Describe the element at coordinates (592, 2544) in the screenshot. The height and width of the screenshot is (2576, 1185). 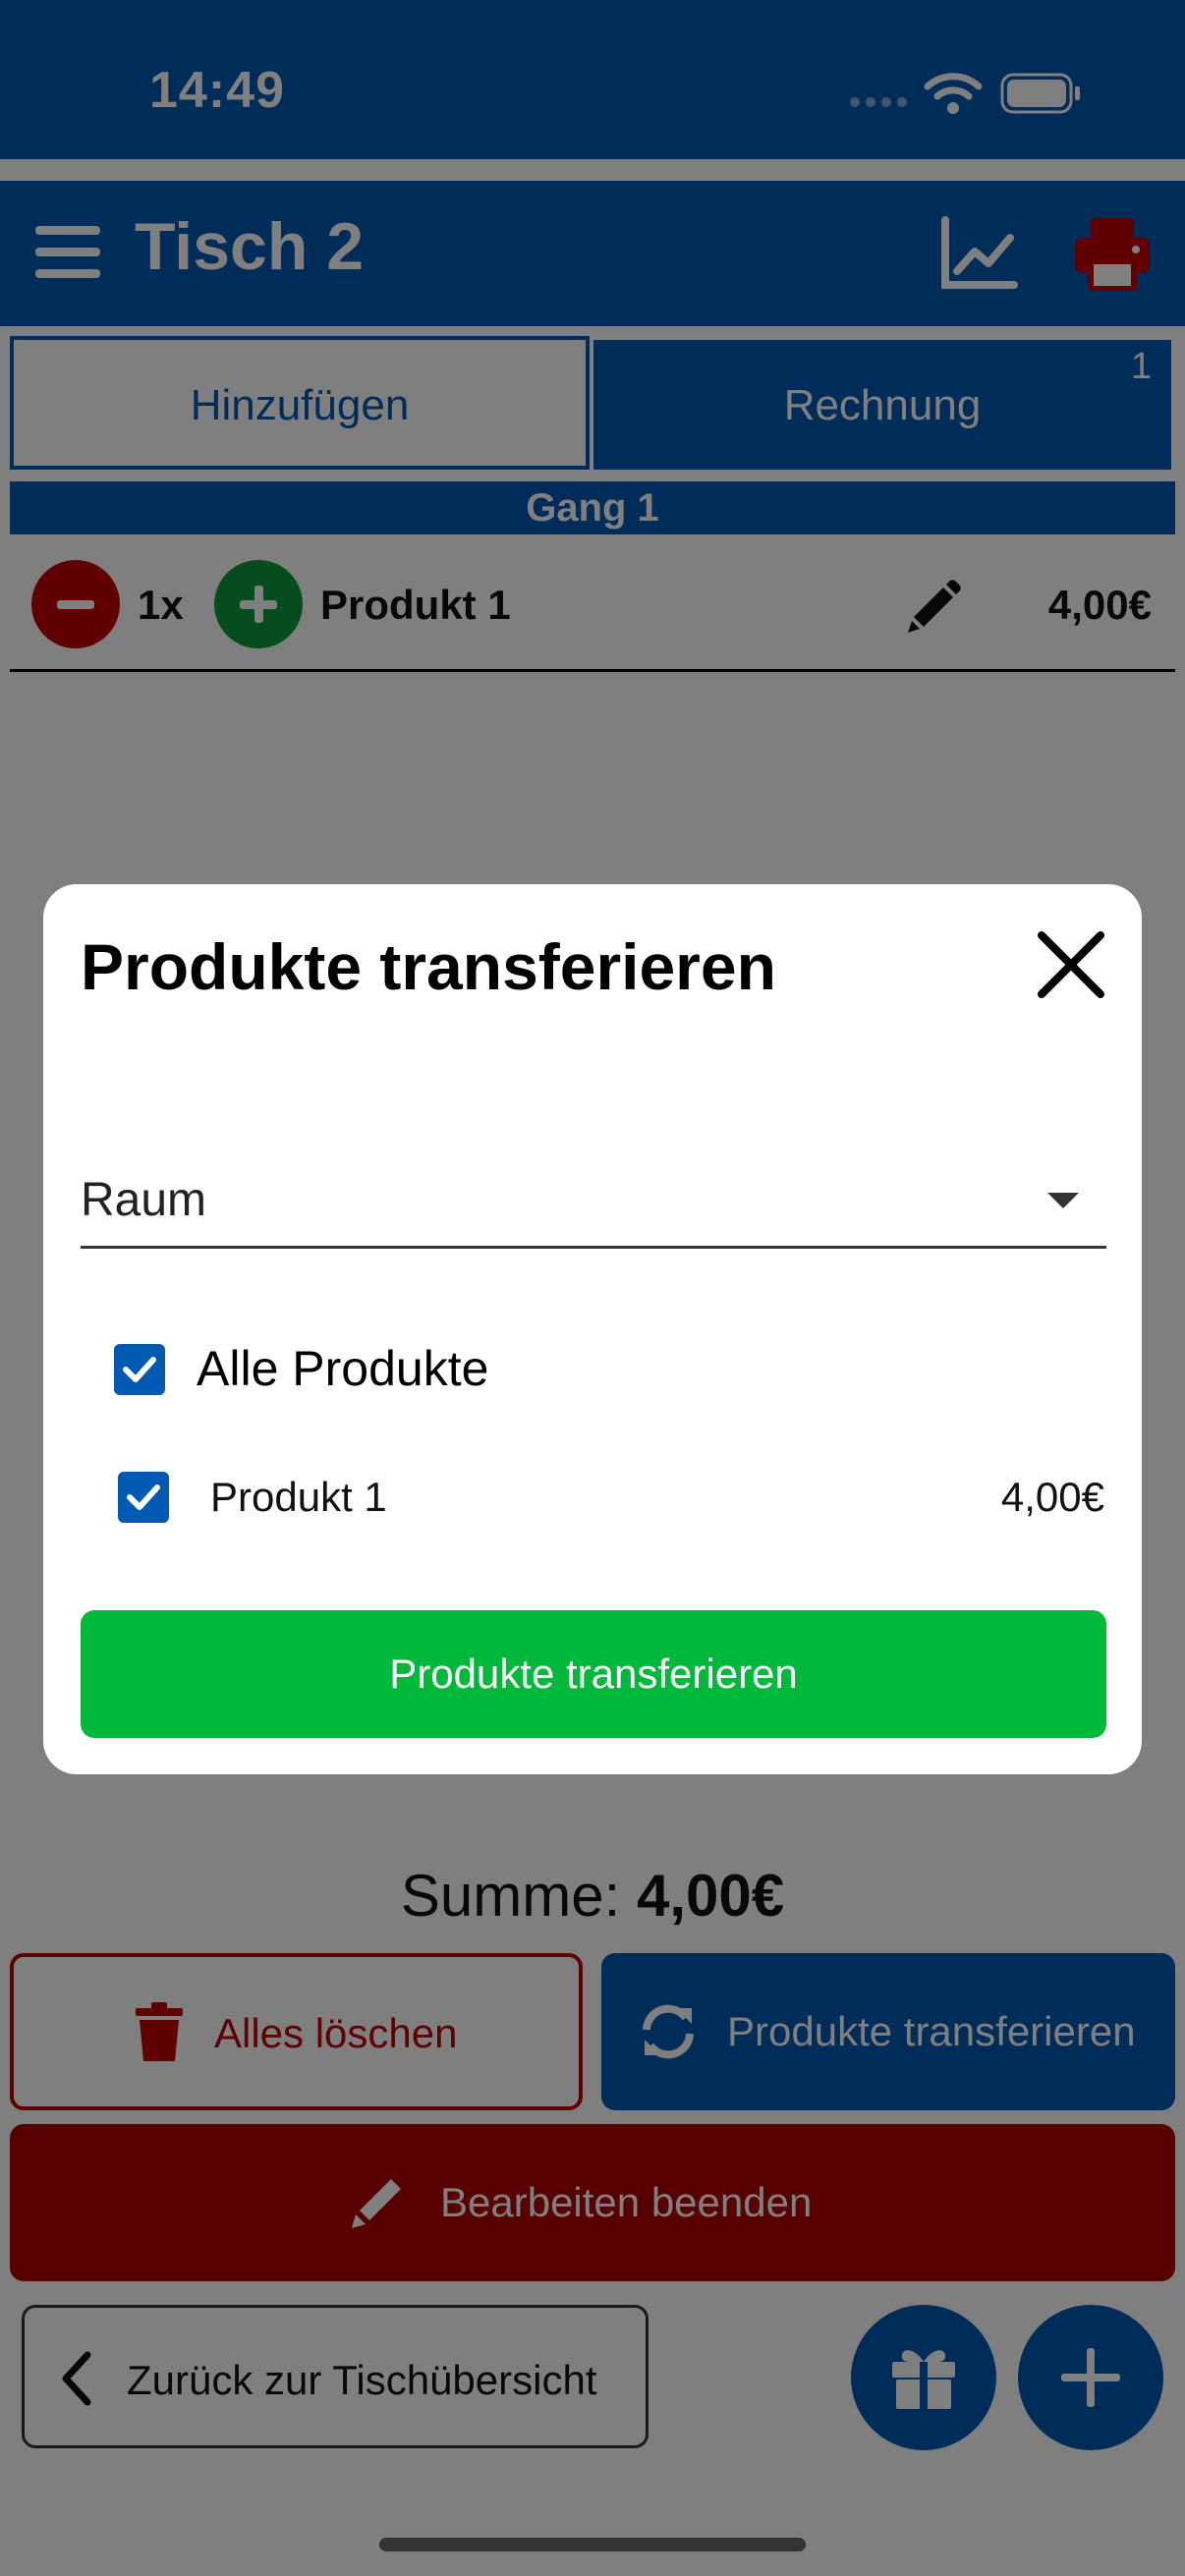
I see `home-indicator` at that location.